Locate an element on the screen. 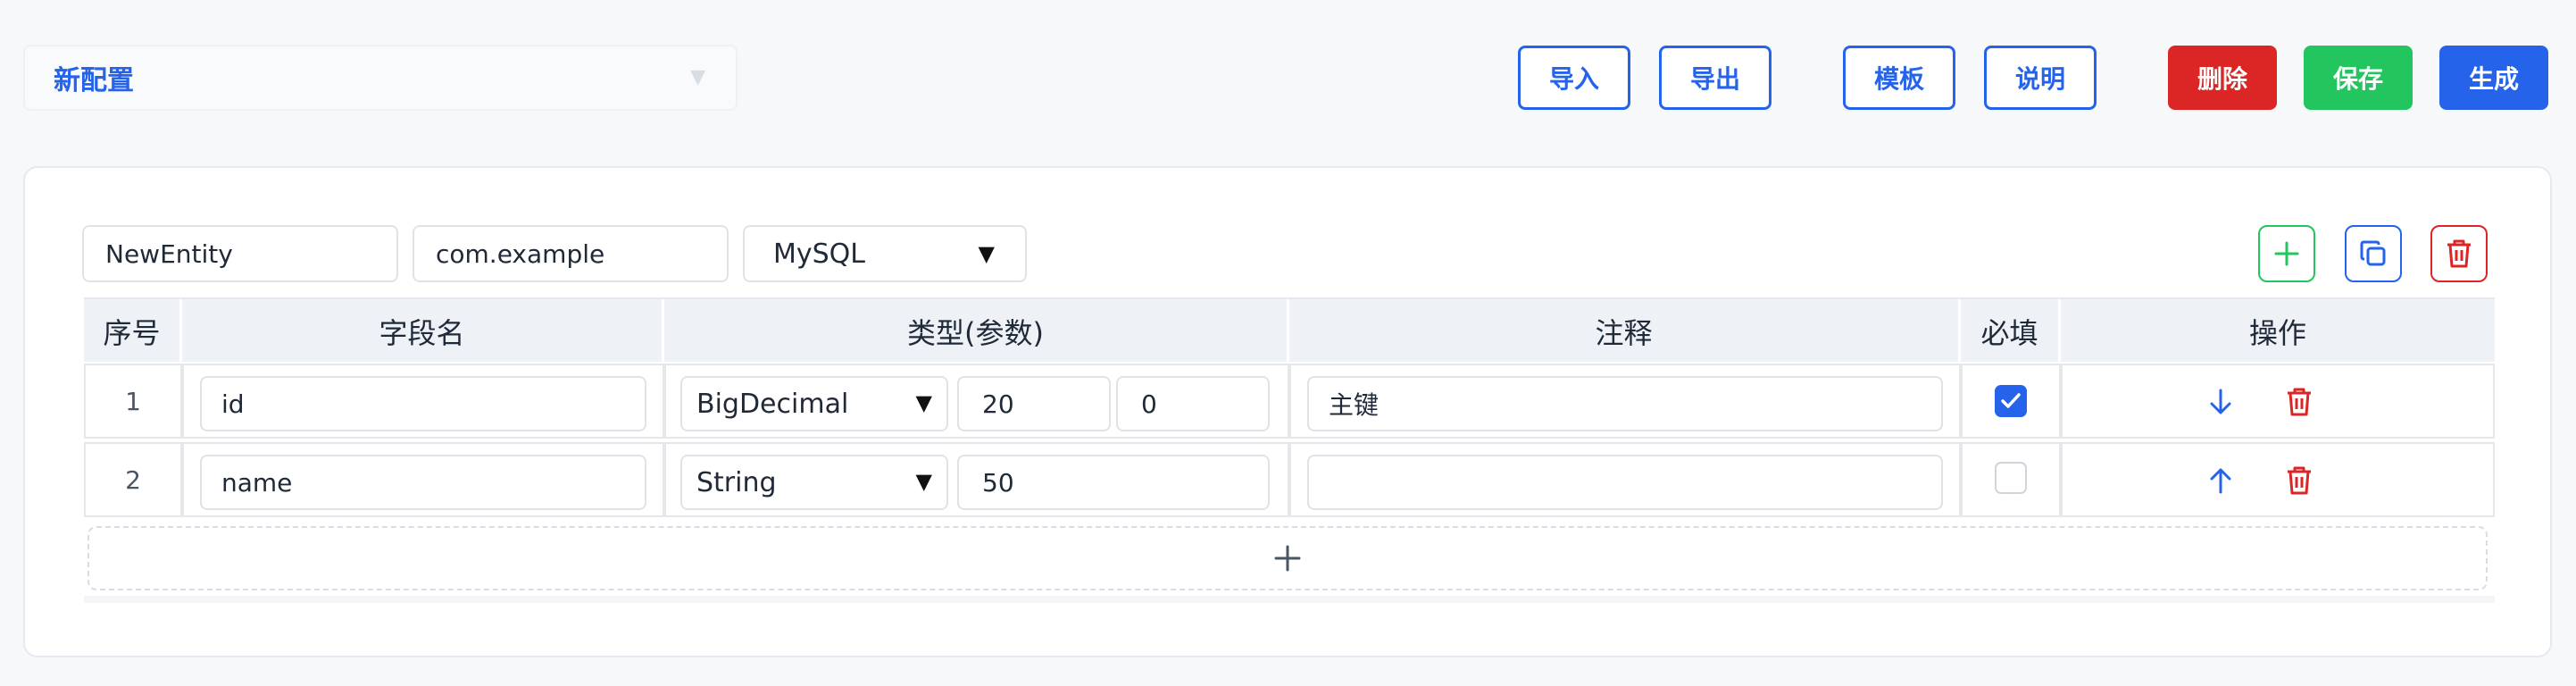 This screenshot has width=2576, height=686. type-cell: BigDecimal ▼ 20 0 is located at coordinates (976, 401).